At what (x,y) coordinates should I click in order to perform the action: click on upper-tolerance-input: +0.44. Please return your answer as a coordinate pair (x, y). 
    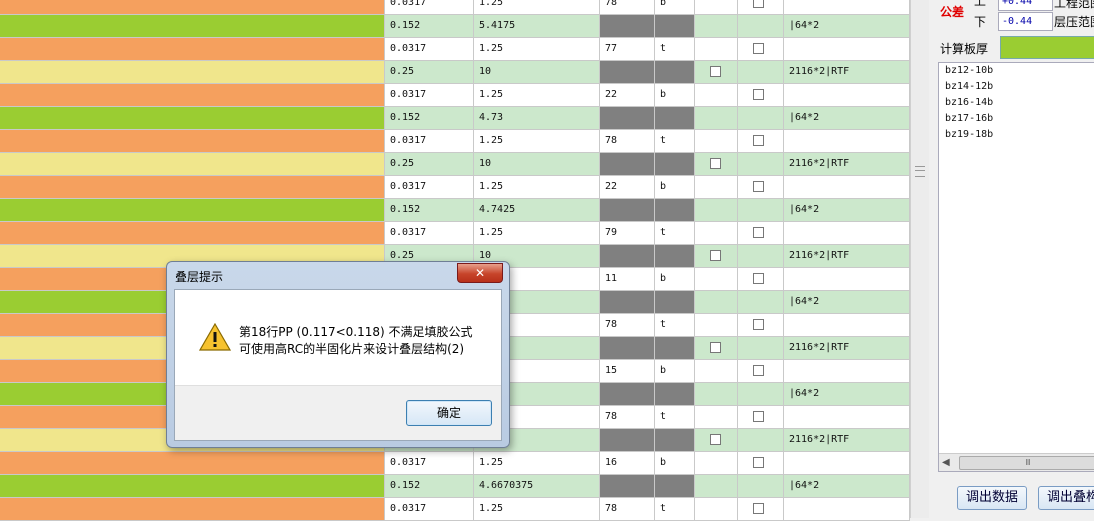
    Looking at the image, I should click on (1025, 5).